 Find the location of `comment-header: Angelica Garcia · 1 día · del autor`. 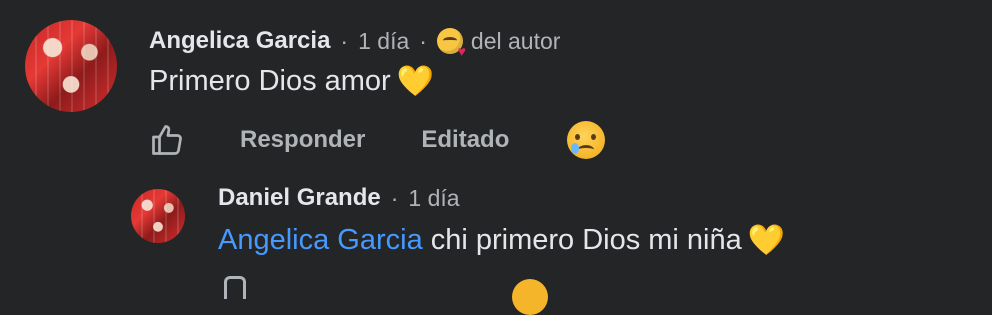

comment-header: Angelica Garcia · 1 día · del autor is located at coordinates (355, 41).